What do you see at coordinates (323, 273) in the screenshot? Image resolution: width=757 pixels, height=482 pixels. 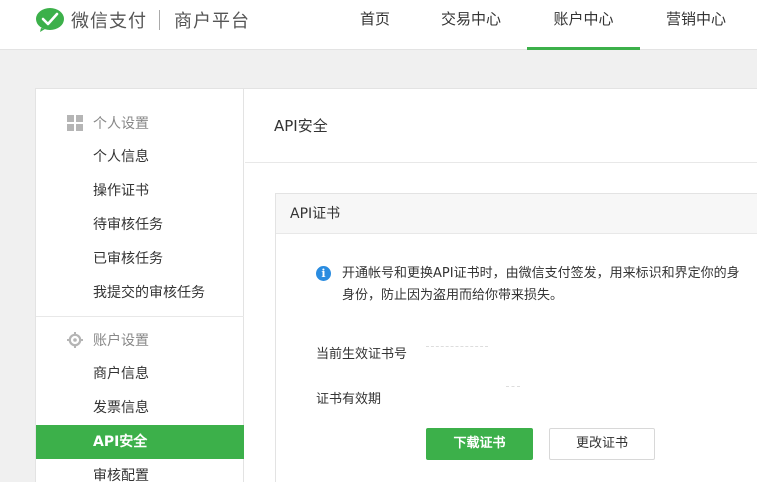 I see `info-icon: i` at bounding box center [323, 273].